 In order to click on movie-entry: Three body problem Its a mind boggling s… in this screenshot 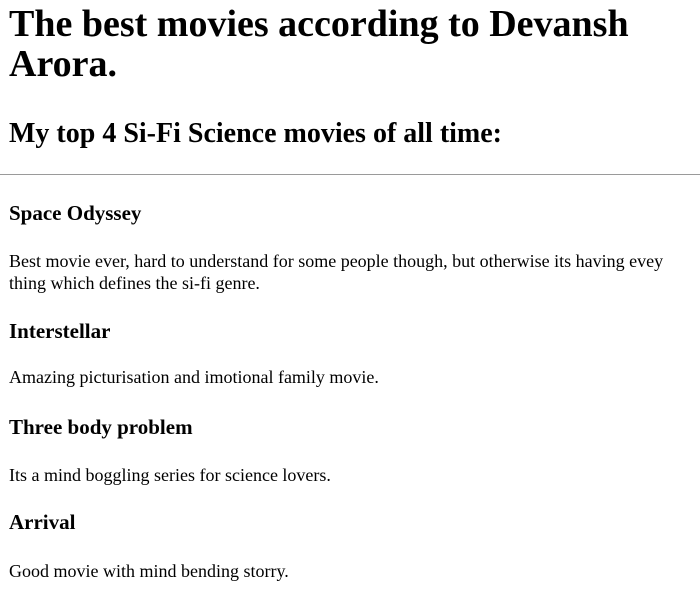, I will do `click(354, 450)`.